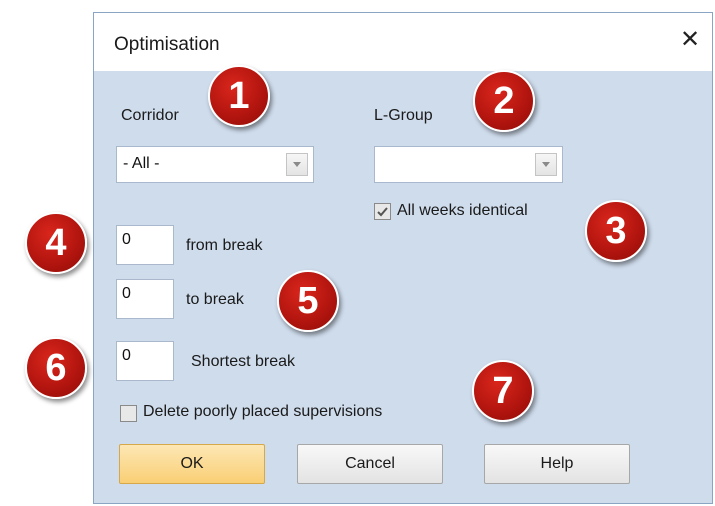  What do you see at coordinates (150, 115) in the screenshot?
I see `corridor-label: Corridor` at bounding box center [150, 115].